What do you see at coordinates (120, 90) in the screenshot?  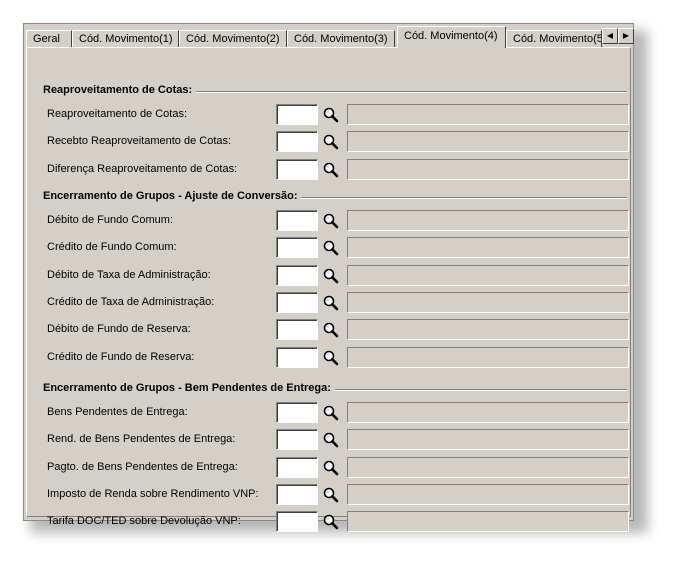 I see `section-title: Reaproveitamento de Cotas:` at bounding box center [120, 90].